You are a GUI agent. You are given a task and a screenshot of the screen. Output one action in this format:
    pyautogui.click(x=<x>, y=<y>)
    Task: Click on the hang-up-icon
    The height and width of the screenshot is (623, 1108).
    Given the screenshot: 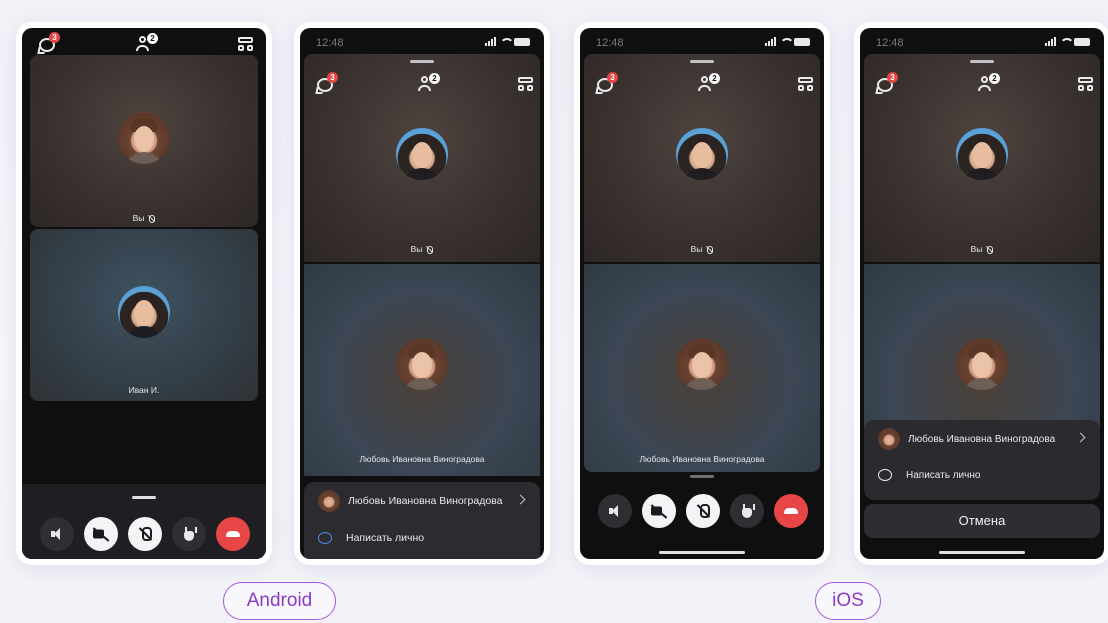 What is the action you would take?
    pyautogui.click(x=791, y=511)
    